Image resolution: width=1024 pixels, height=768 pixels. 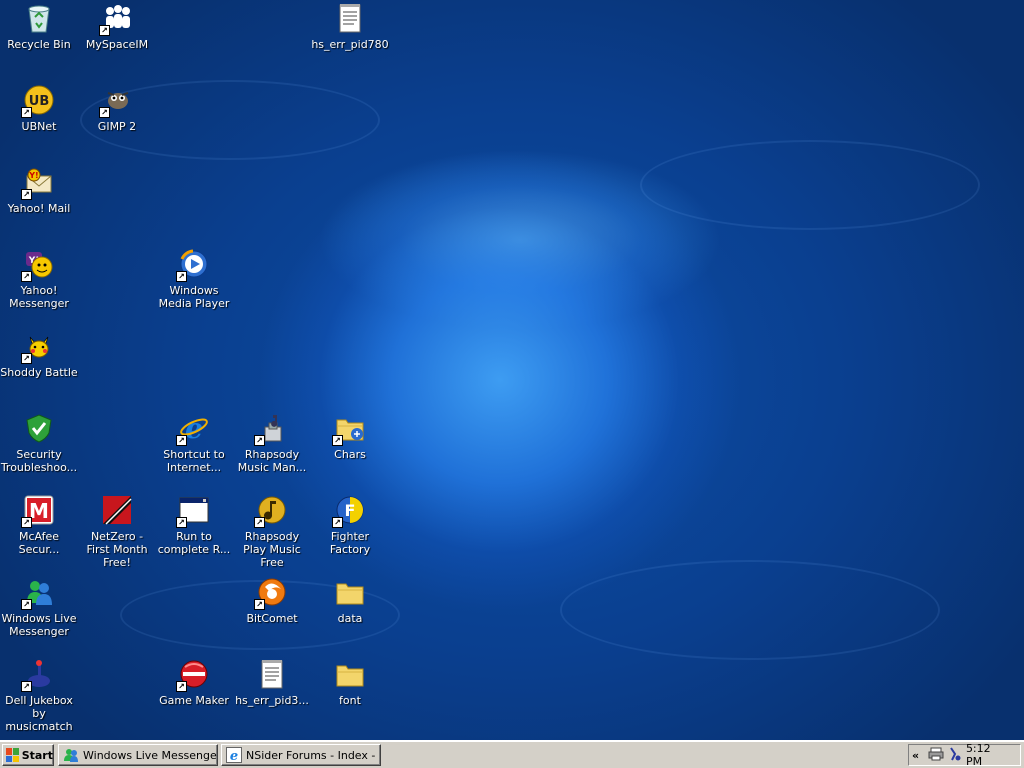 I want to click on desktop-icon-rhapsody-play-music-free: ↗ Rhapsody Play Music Free, so click(x=272, y=531).